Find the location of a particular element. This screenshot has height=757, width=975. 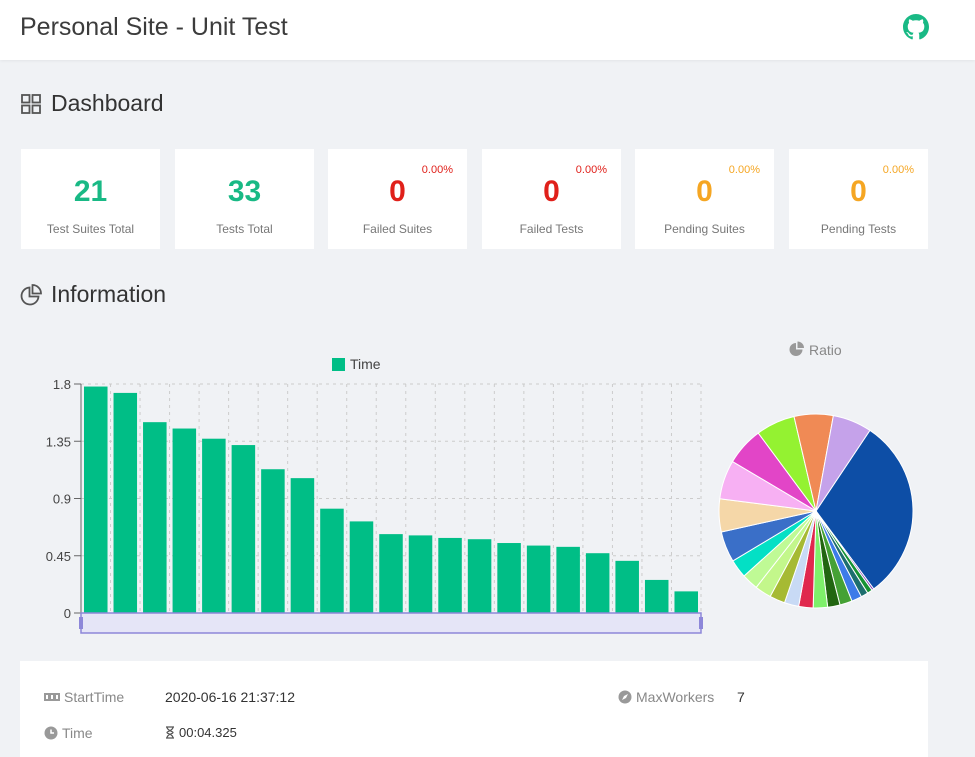

time-label: Time is located at coordinates (77, 733).